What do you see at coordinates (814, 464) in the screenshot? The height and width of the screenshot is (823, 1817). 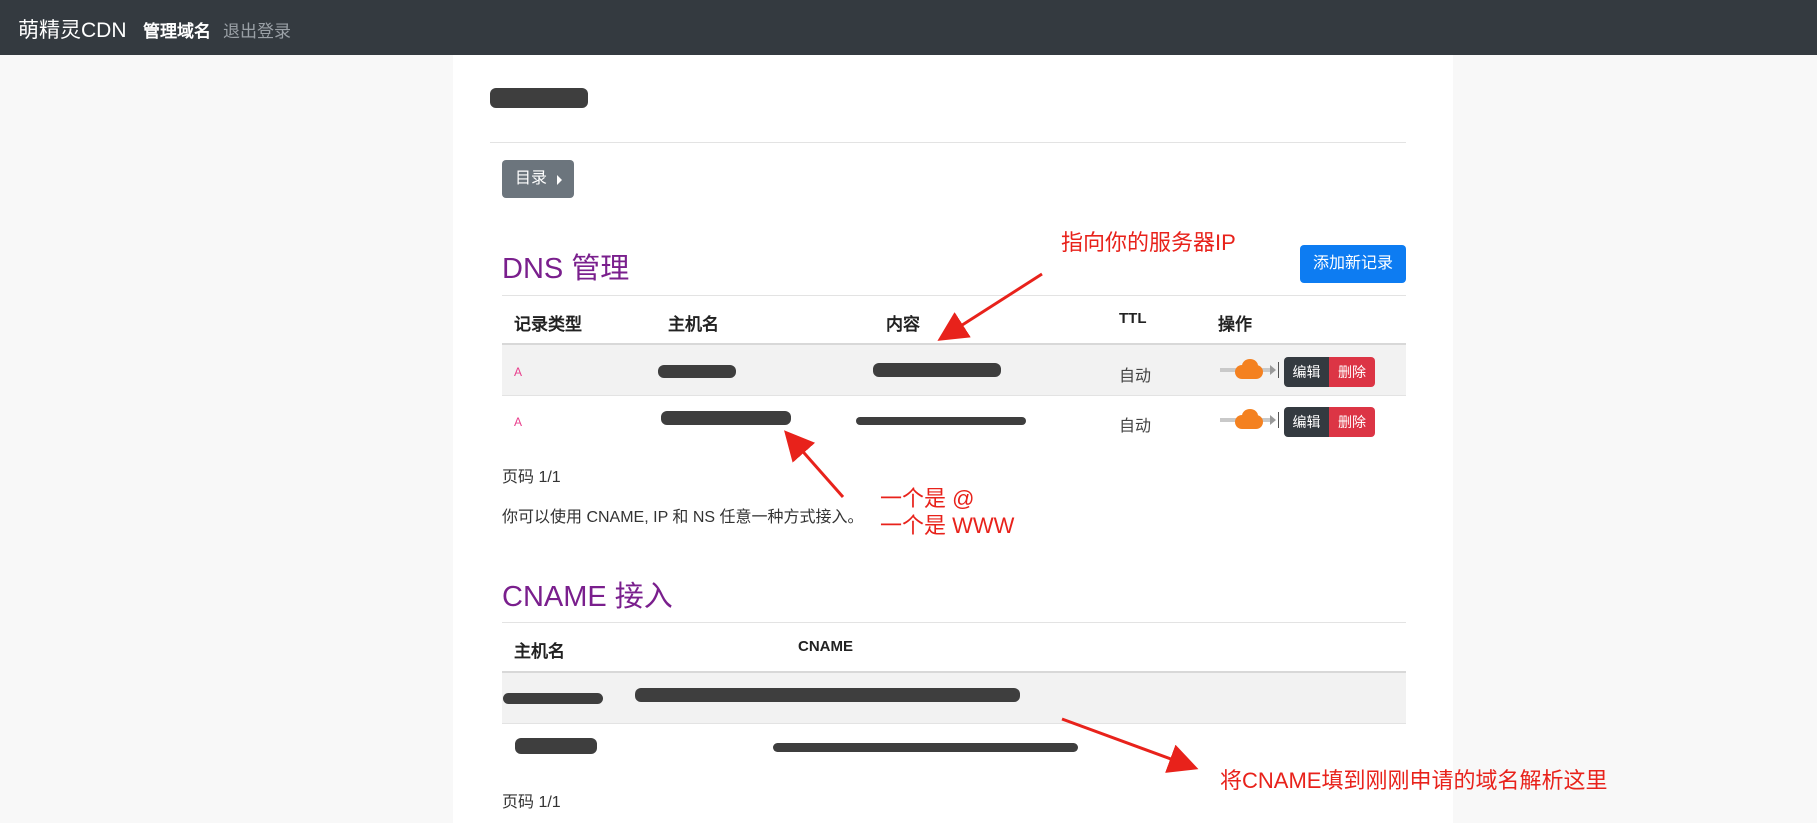 I see `arrow-to-hostname` at bounding box center [814, 464].